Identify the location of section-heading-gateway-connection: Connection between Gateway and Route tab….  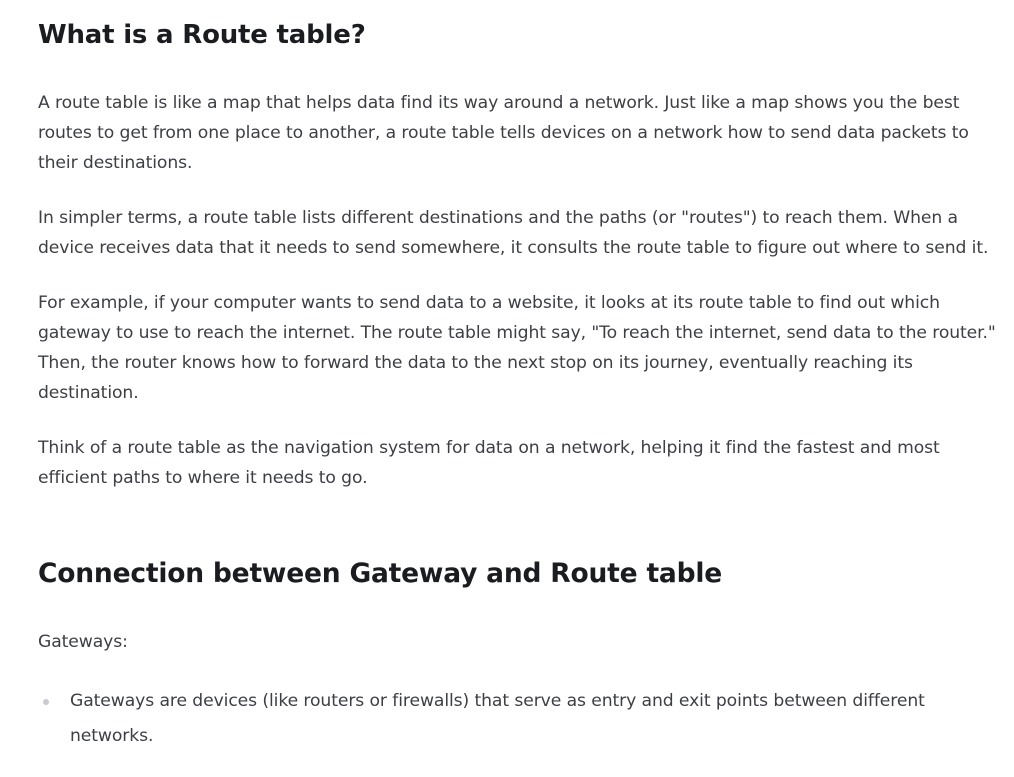
(380, 573).